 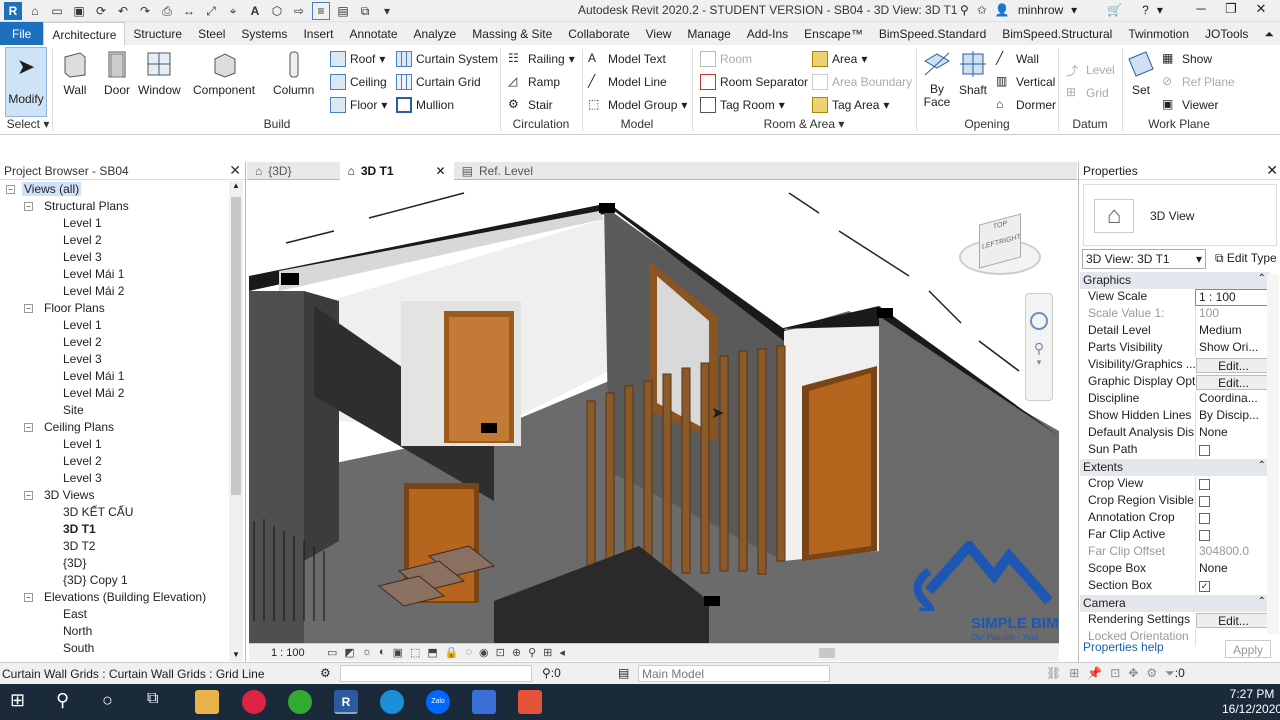 What do you see at coordinates (1087, 93) in the screenshot?
I see `grid-button: ⊞ Grid` at bounding box center [1087, 93].